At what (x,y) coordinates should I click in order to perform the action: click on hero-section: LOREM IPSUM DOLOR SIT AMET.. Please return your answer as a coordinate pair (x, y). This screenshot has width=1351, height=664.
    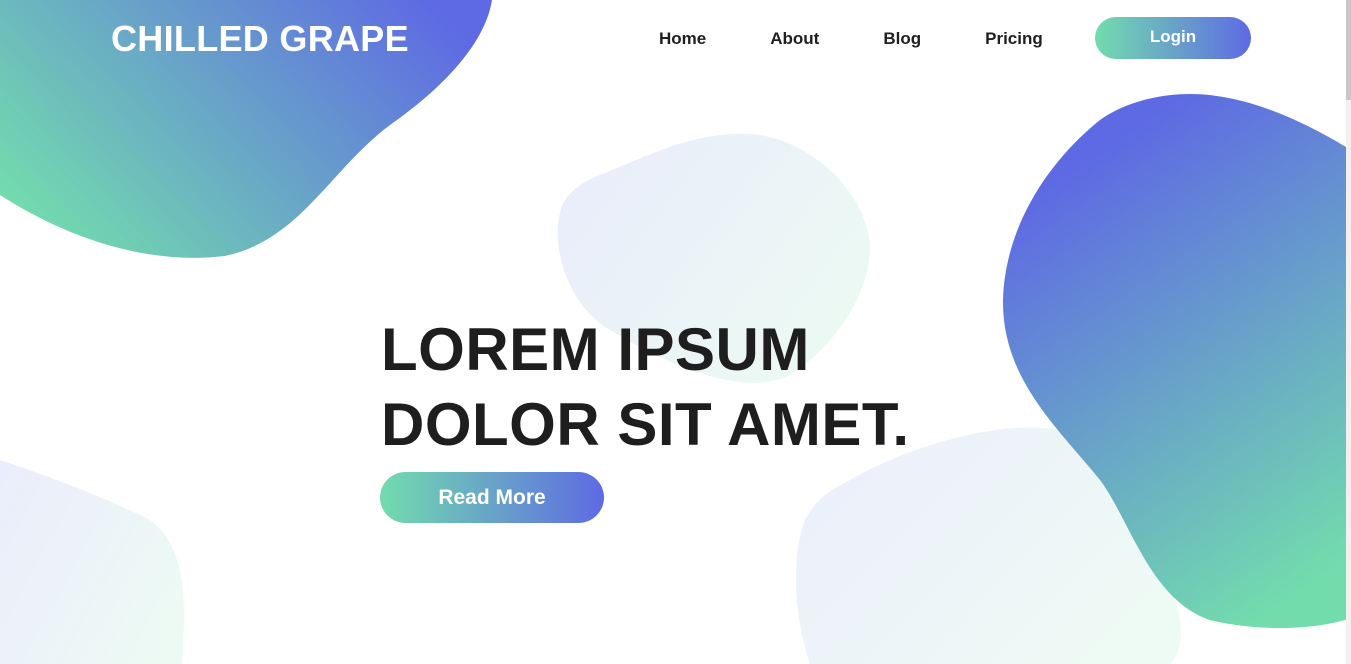
    Looking at the image, I should click on (645, 387).